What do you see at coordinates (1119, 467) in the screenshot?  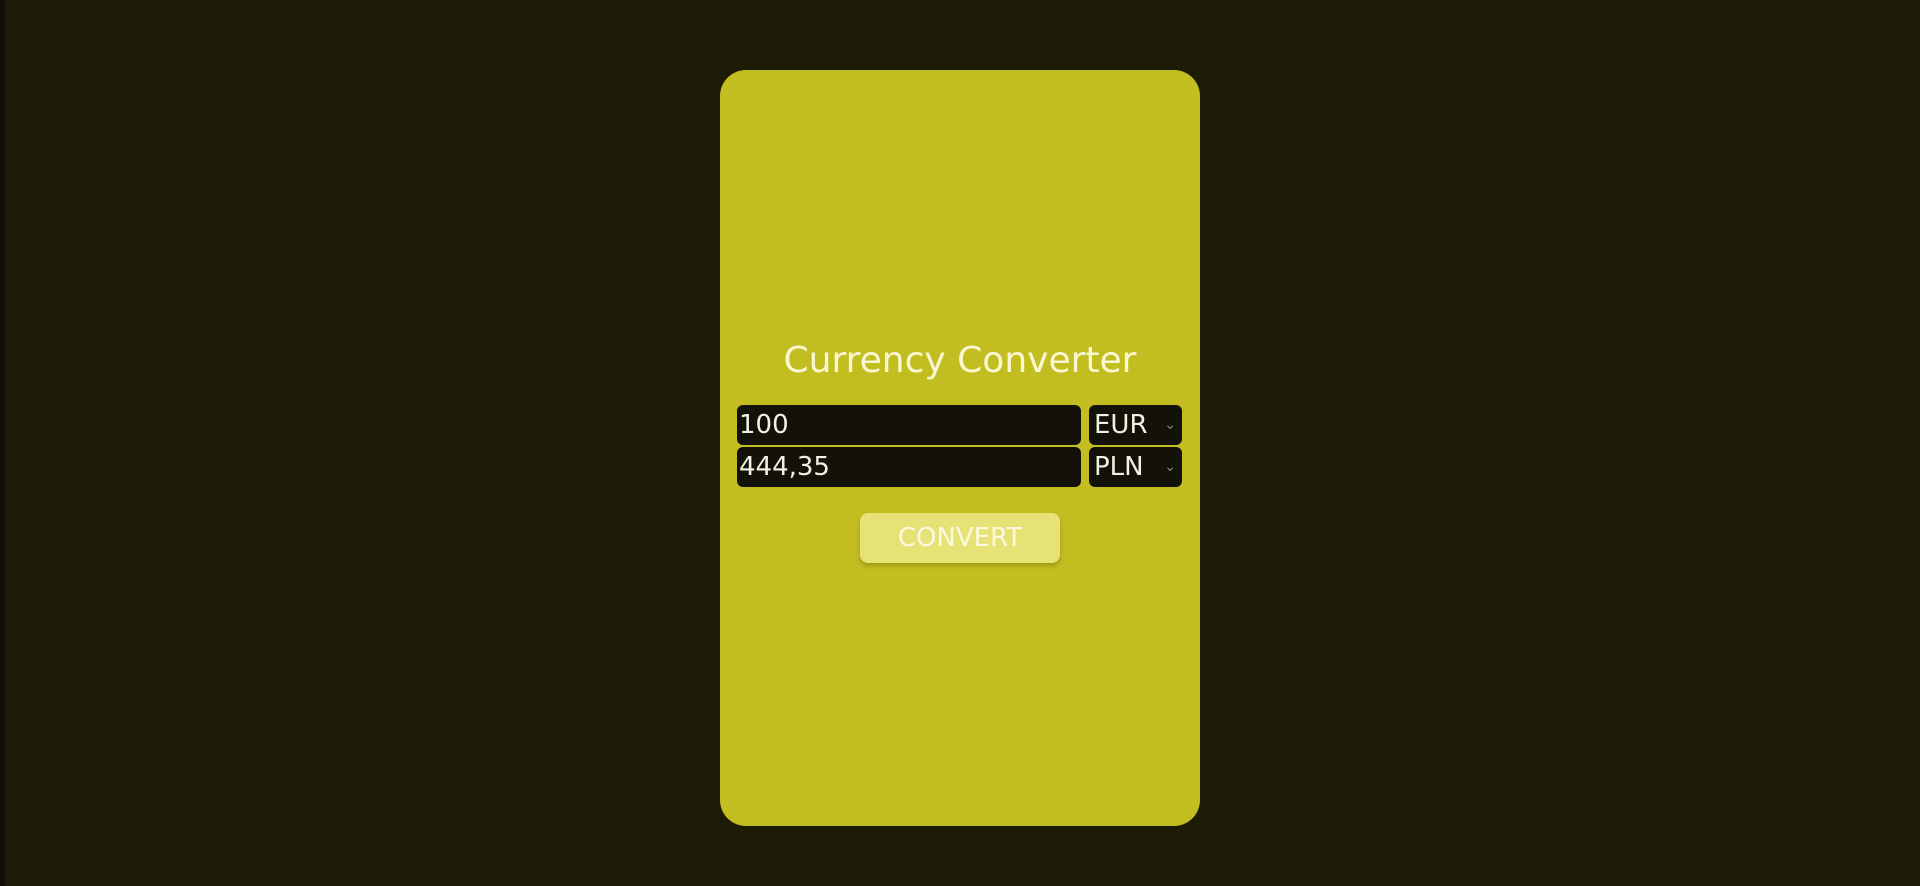 I see `to-currency-value: PLN` at bounding box center [1119, 467].